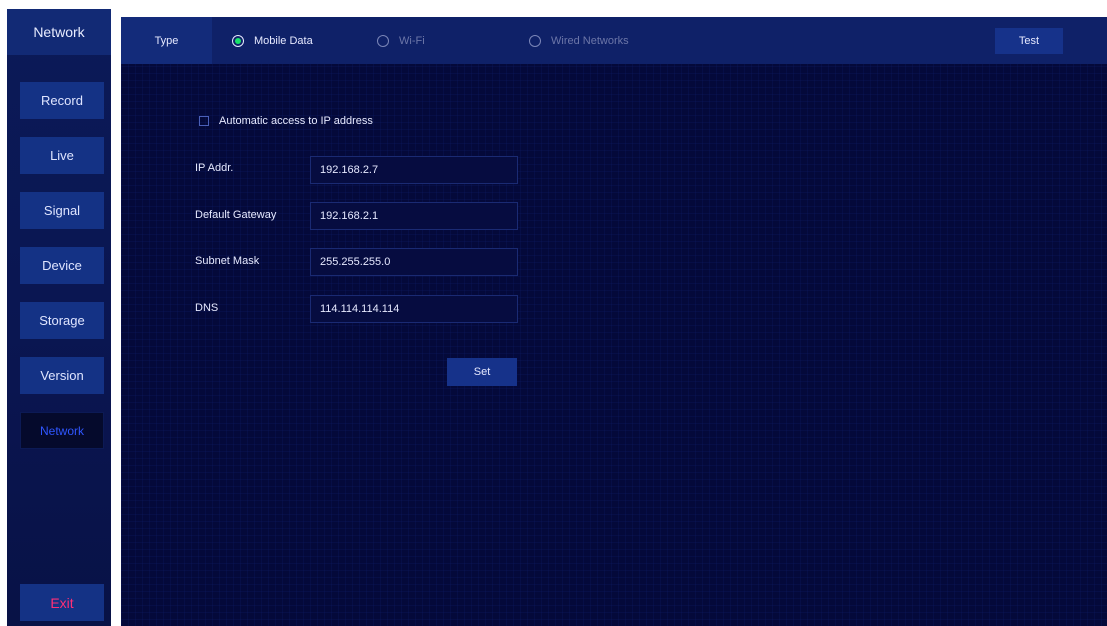 This screenshot has height=626, width=1107. I want to click on radio-label: Wi-Fi, so click(412, 40).